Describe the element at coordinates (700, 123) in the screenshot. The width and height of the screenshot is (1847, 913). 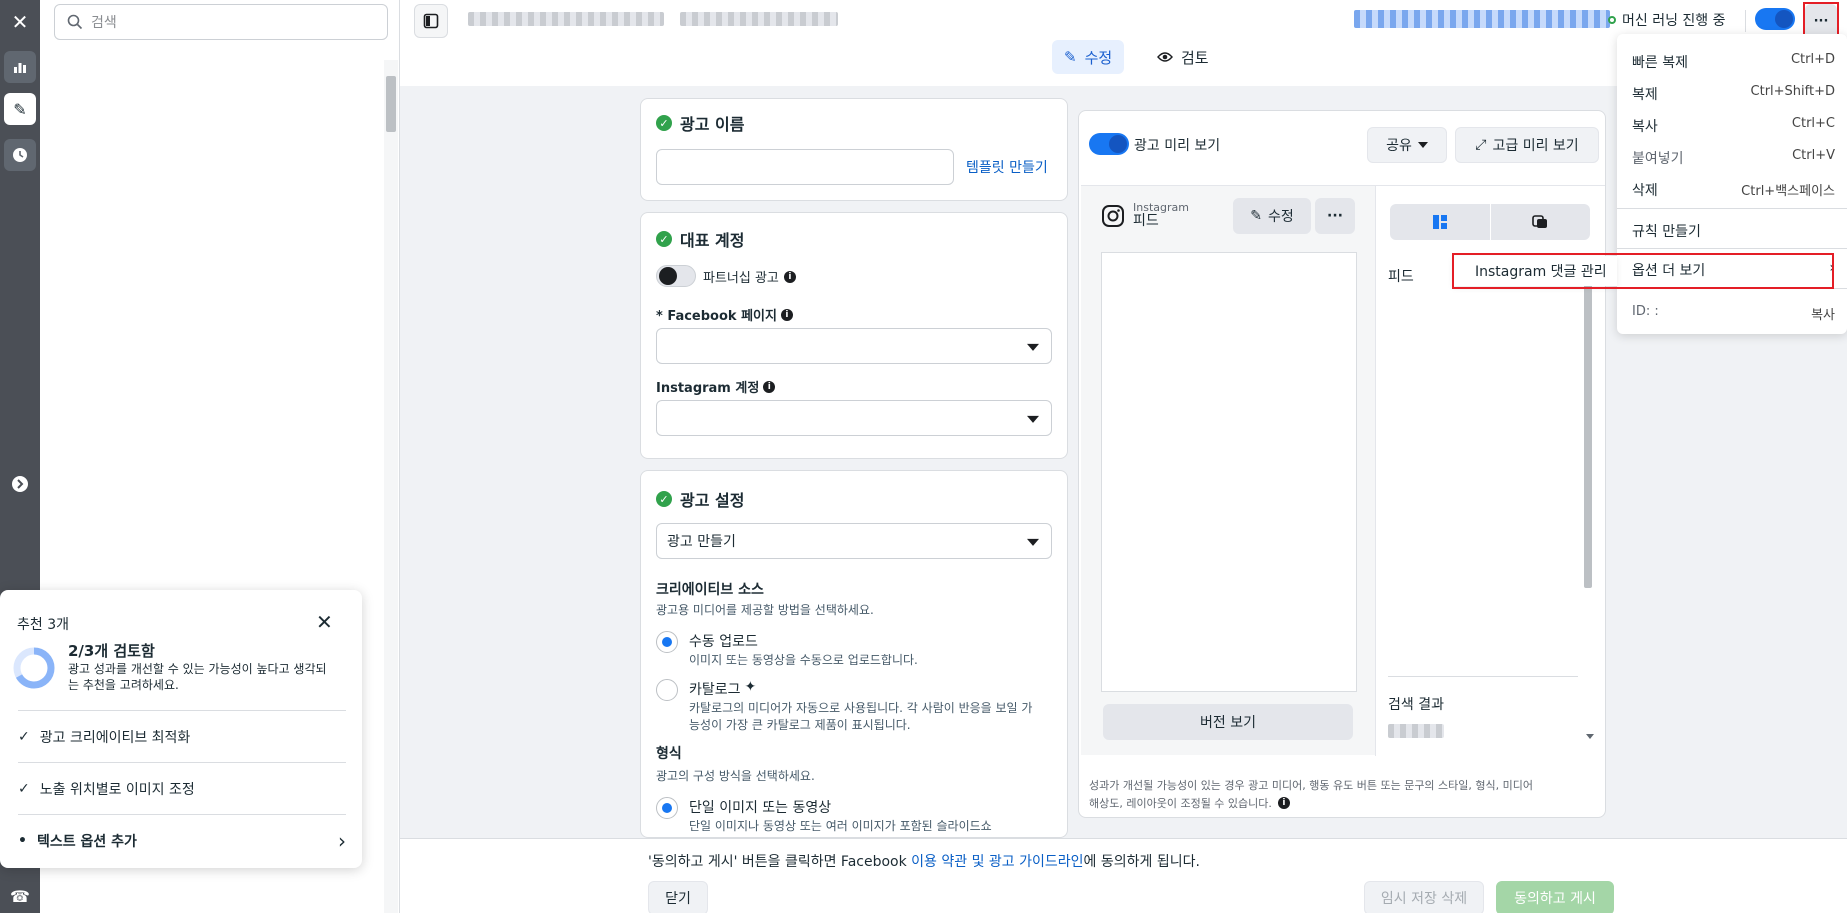
I see `ad-name-heading: ✓ 광고 이름` at that location.